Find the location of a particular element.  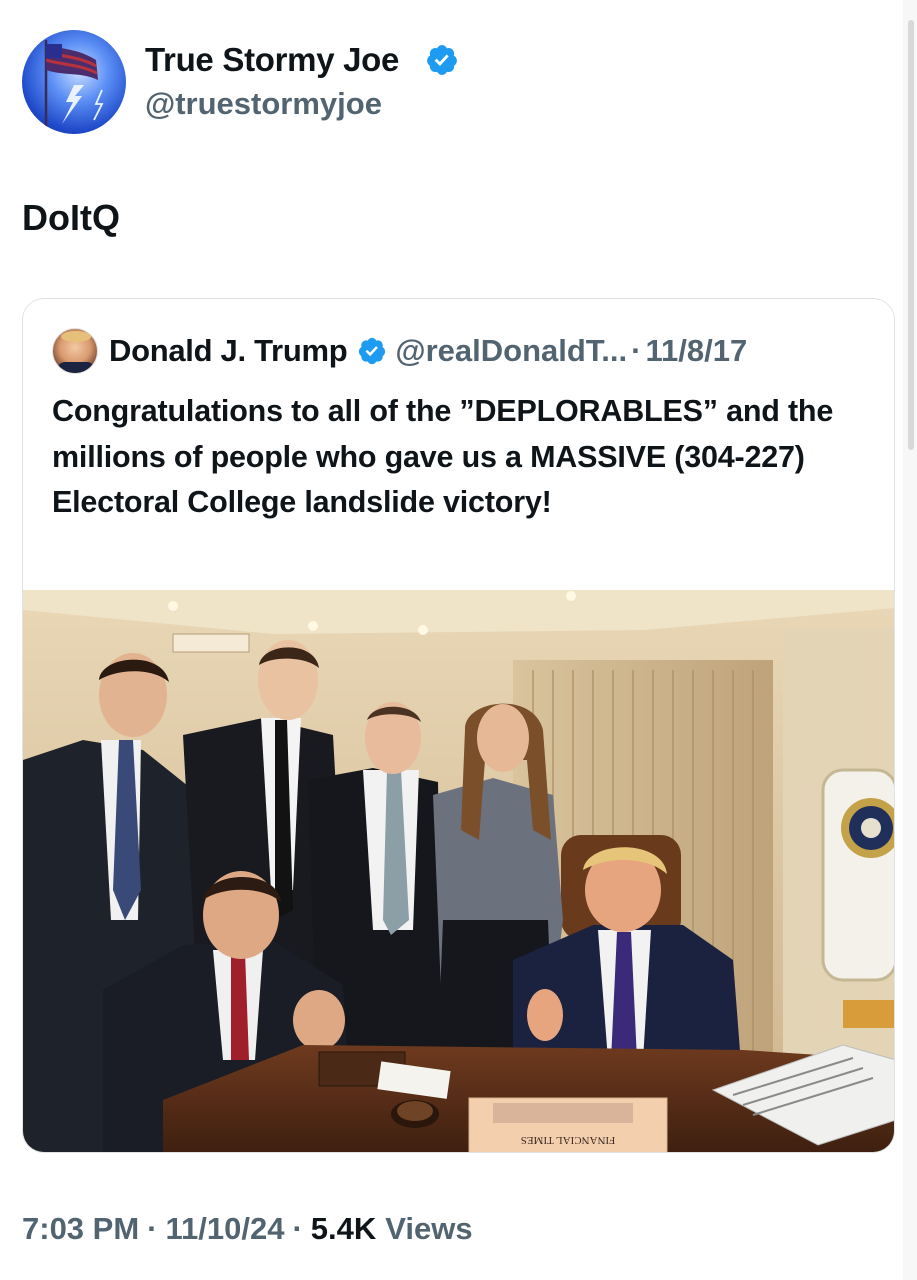

tweet-meta: 7:03 PM · 11/10/24 · 5.4K Views is located at coordinates (247, 1229).